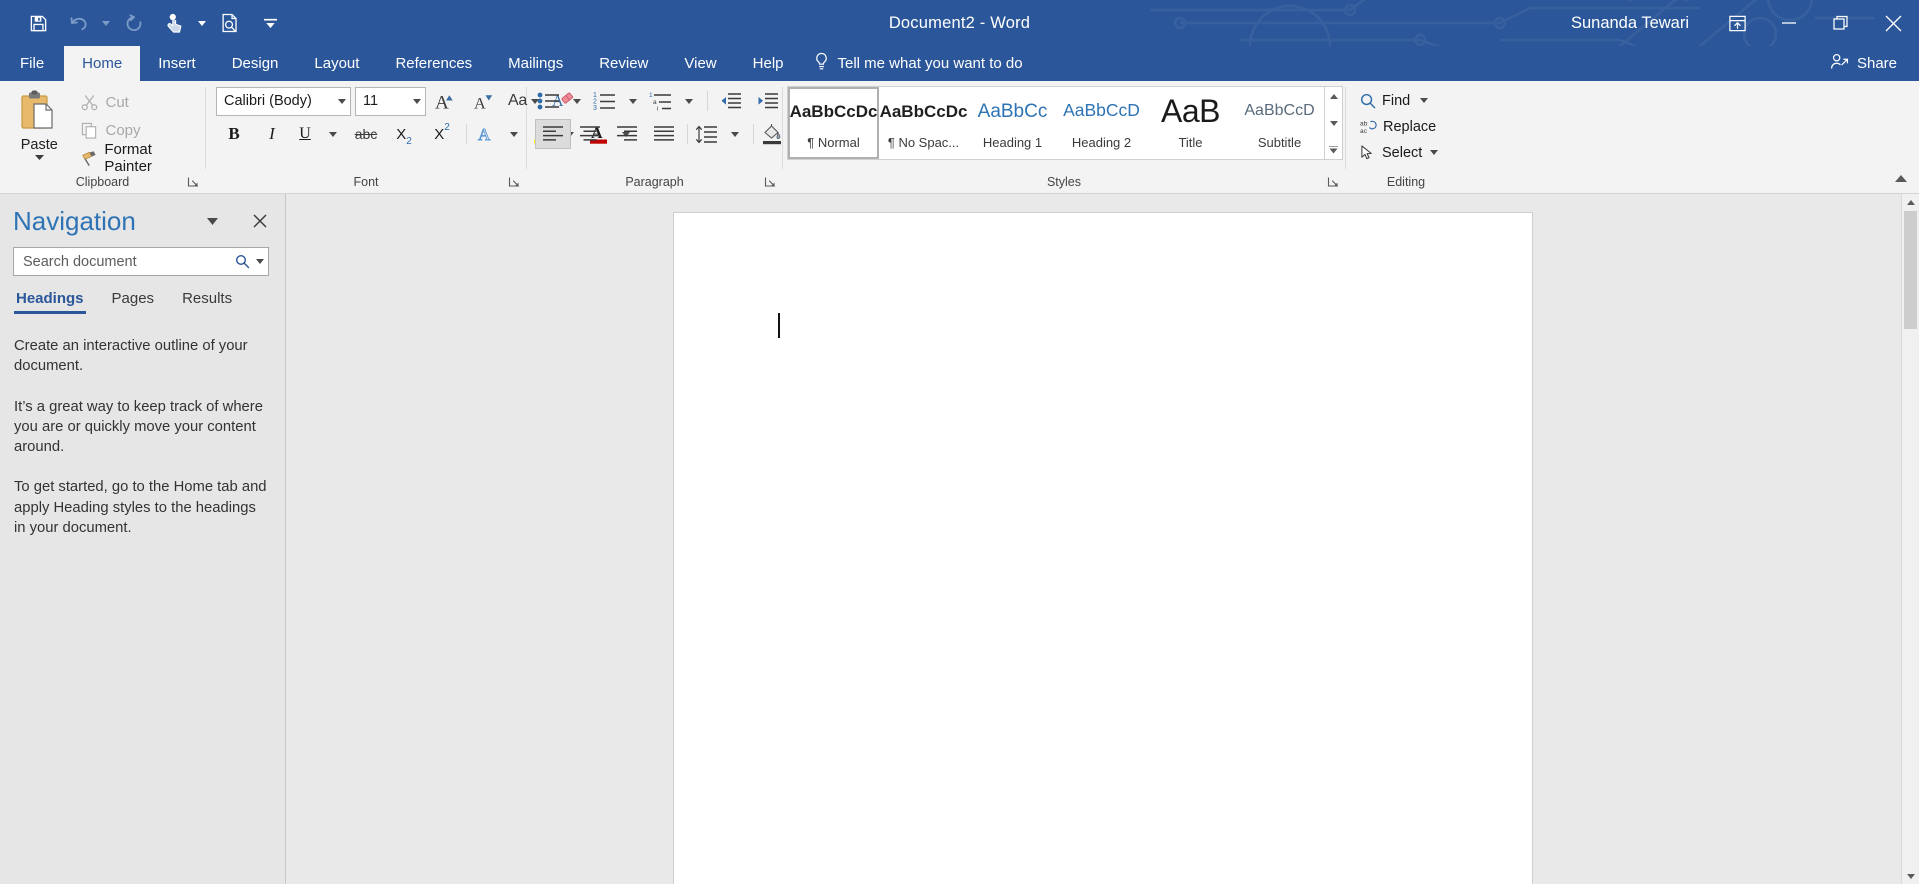 This screenshot has width=1919, height=884. Describe the element at coordinates (202, 23) in the screenshot. I see `touch-mode-dropdown-icon` at that location.